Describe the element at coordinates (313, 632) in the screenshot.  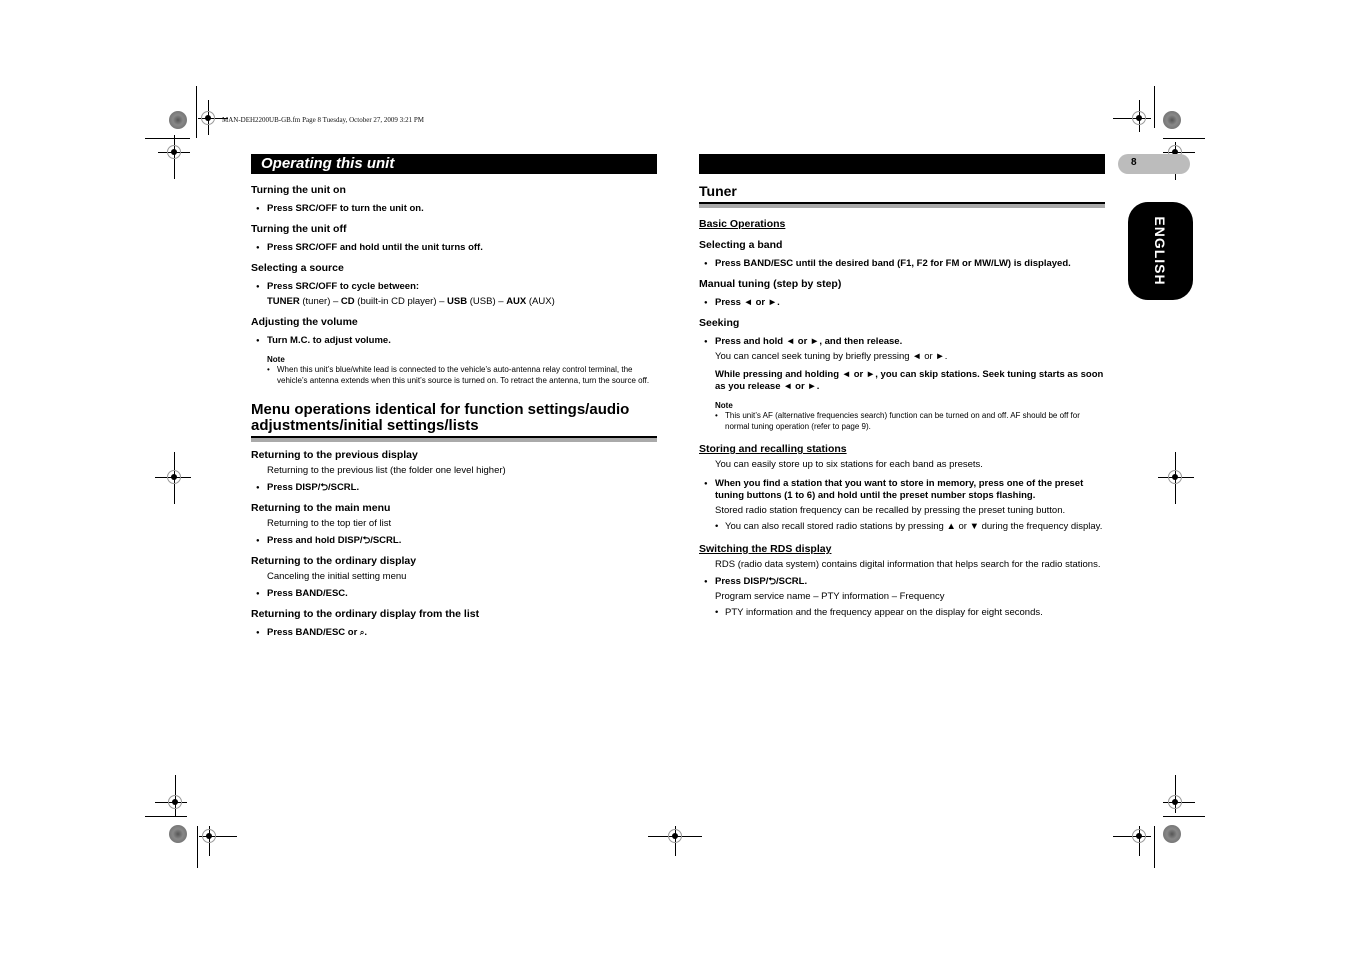
I see `bullet-text: Press BAND/ESC or` at that location.